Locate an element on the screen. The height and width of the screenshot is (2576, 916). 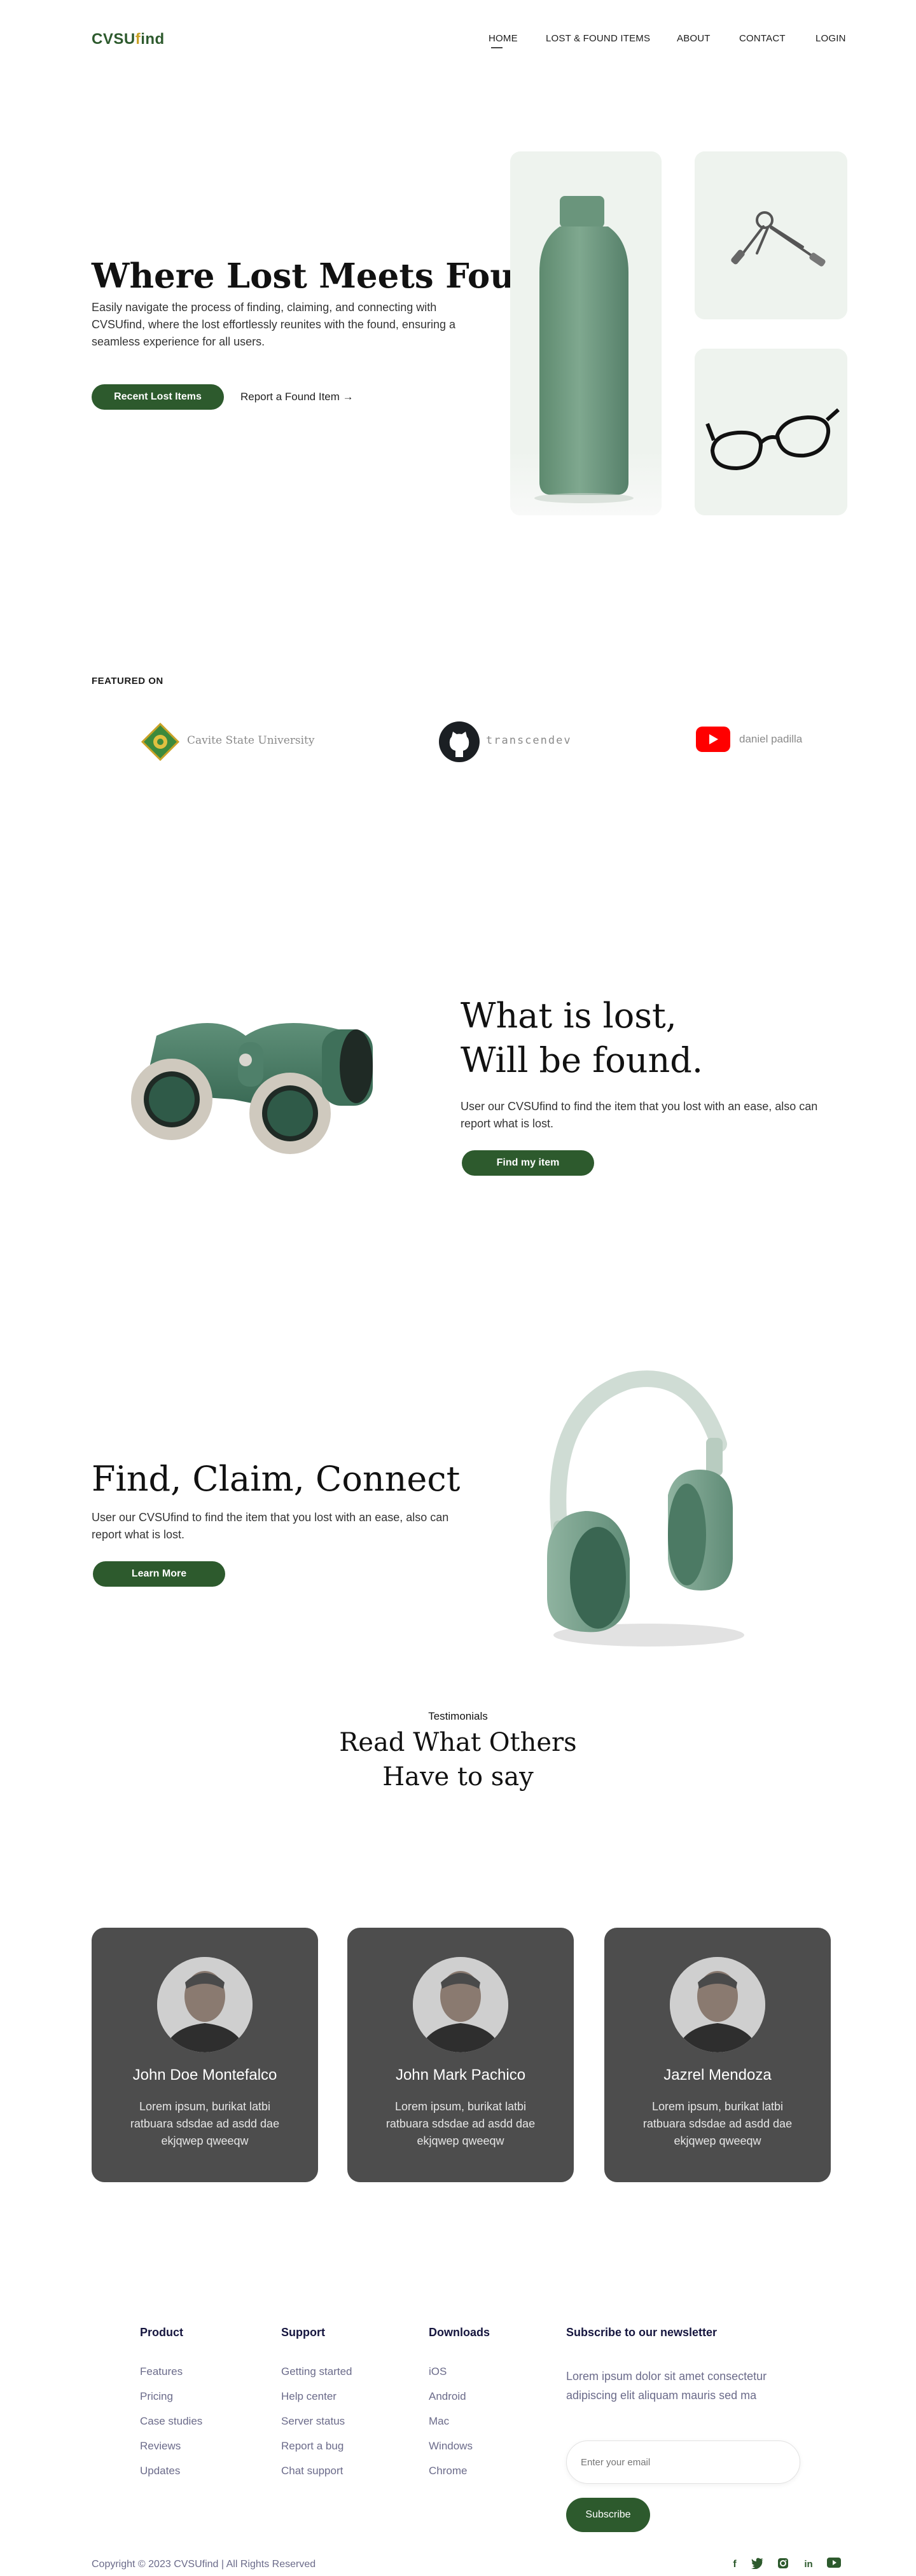
nav-home: HOME is located at coordinates (503, 38).